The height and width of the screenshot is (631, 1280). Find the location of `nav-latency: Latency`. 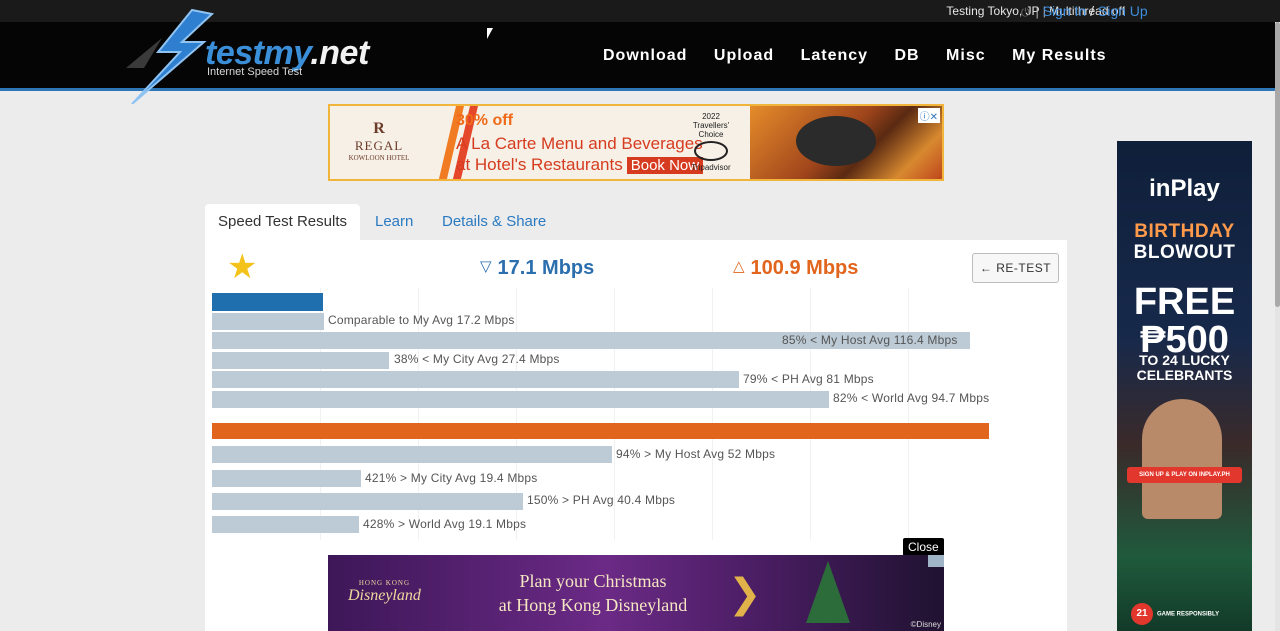

nav-latency: Latency is located at coordinates (834, 56).